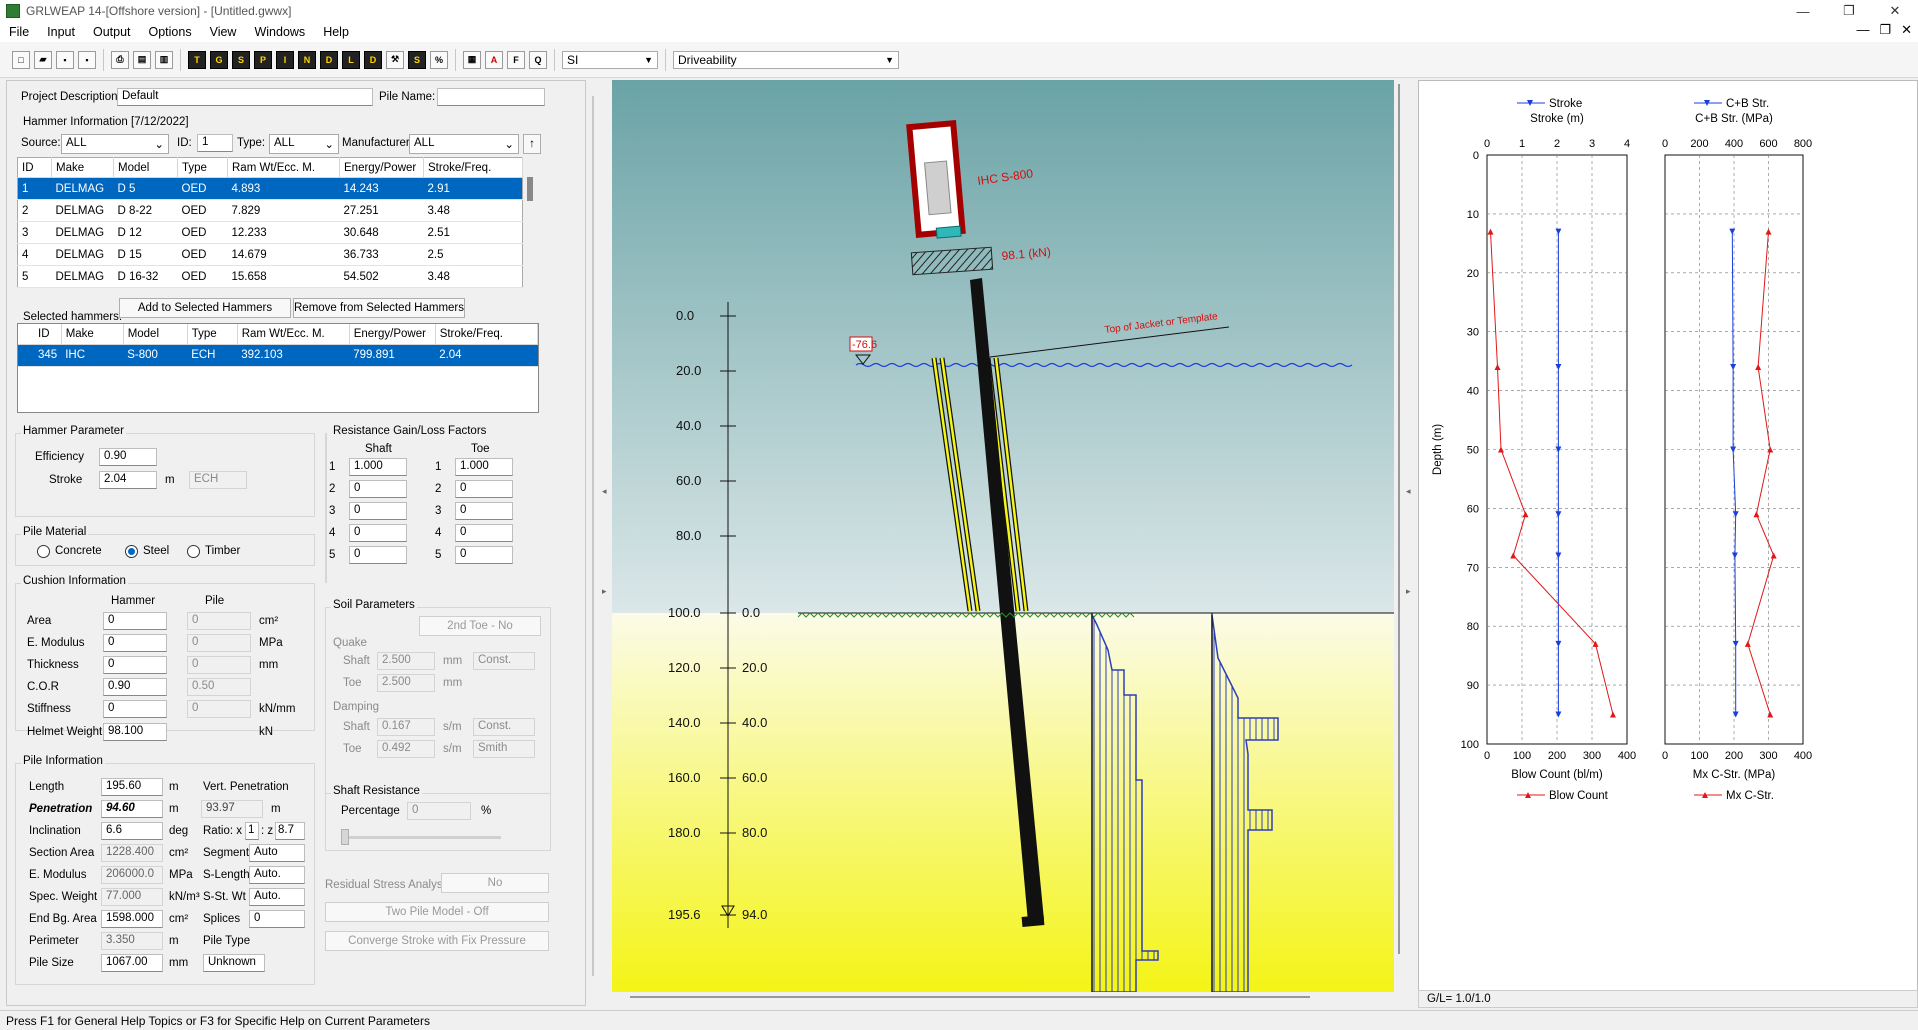  I want to click on toolbar-a-icon: A, so click(494, 59).